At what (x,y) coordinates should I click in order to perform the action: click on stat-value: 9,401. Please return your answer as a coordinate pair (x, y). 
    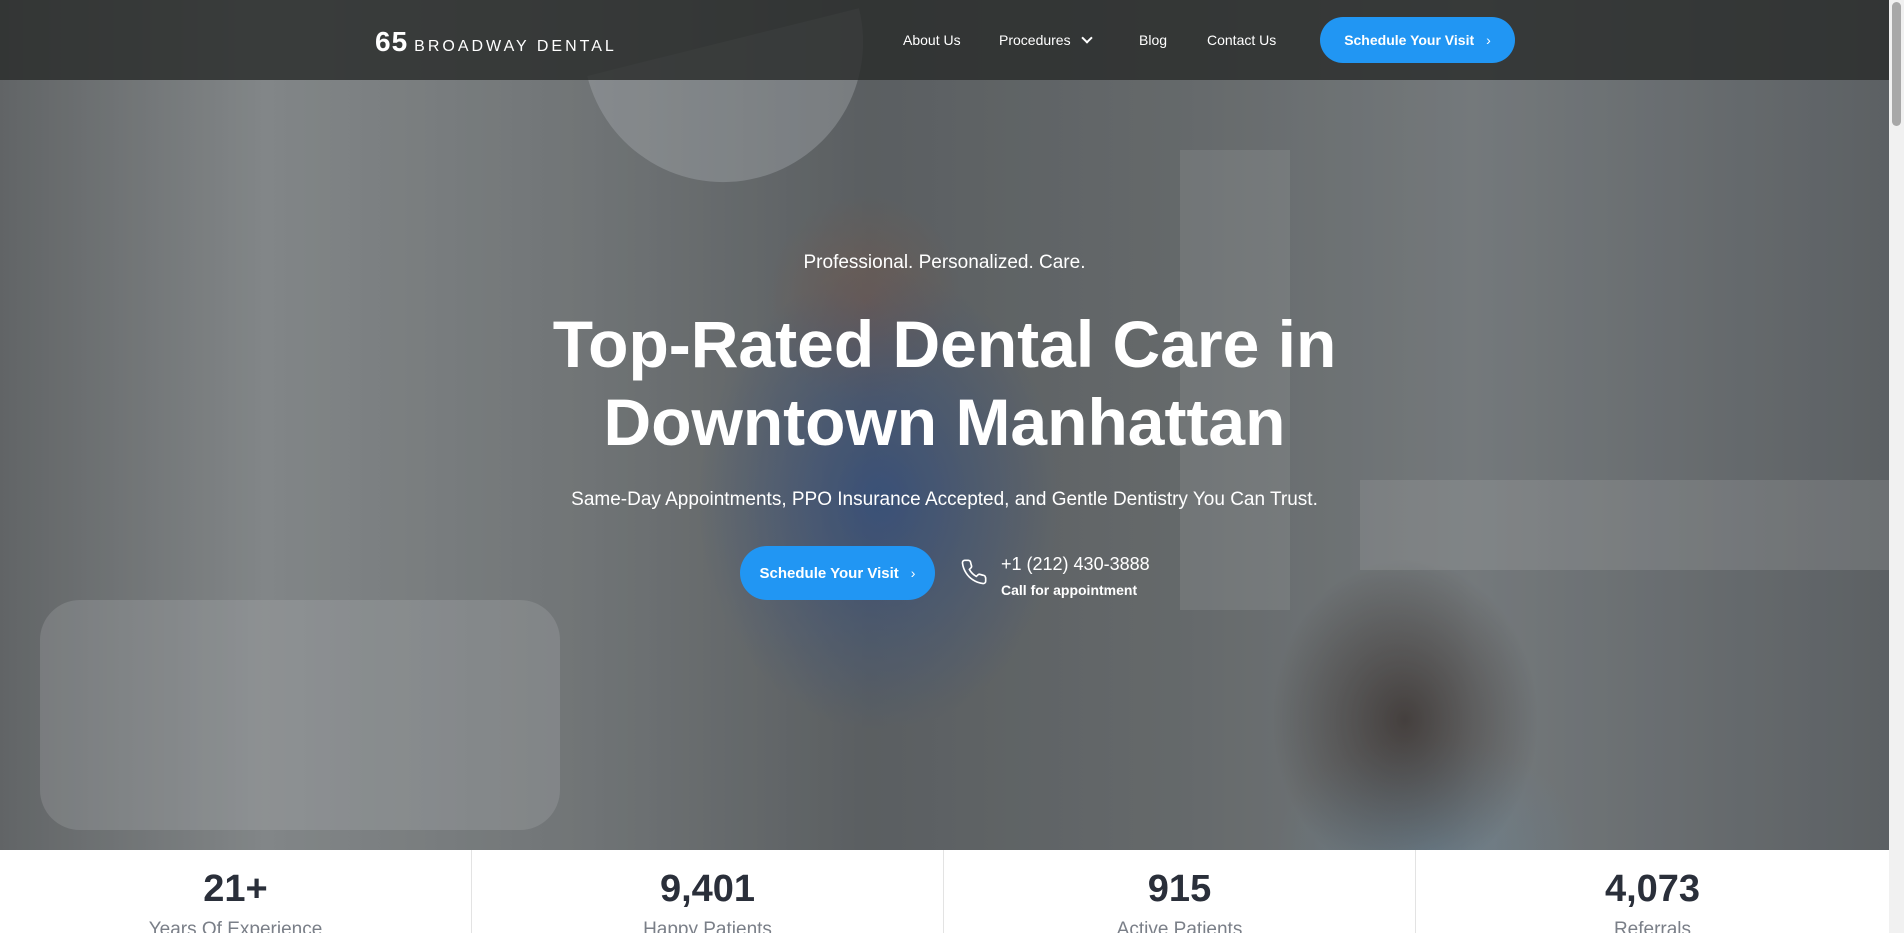
    Looking at the image, I should click on (707, 889).